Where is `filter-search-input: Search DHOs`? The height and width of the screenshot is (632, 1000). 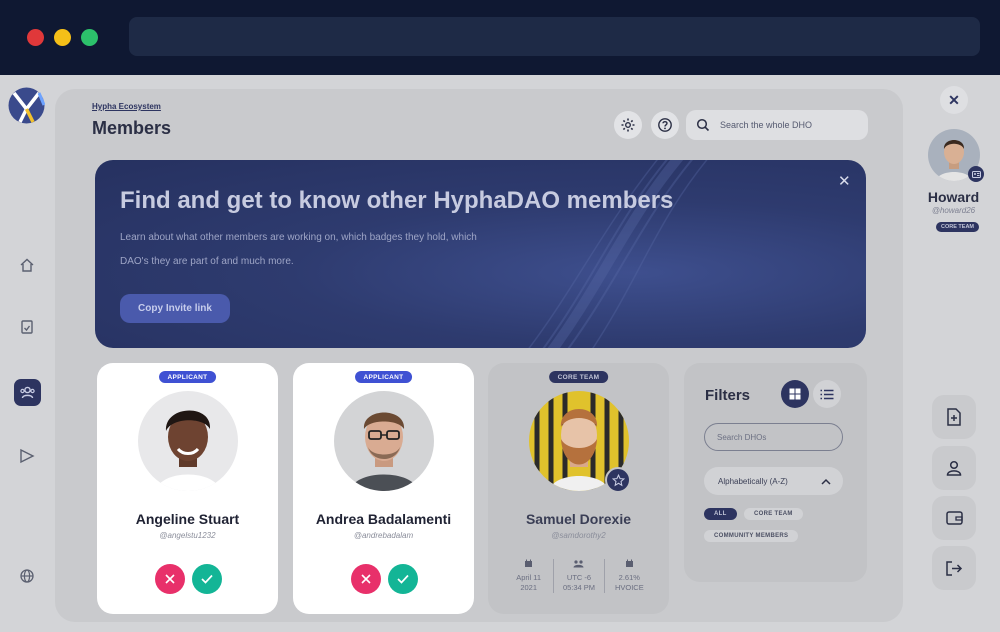
filter-search-input: Search DHOs is located at coordinates (773, 437).